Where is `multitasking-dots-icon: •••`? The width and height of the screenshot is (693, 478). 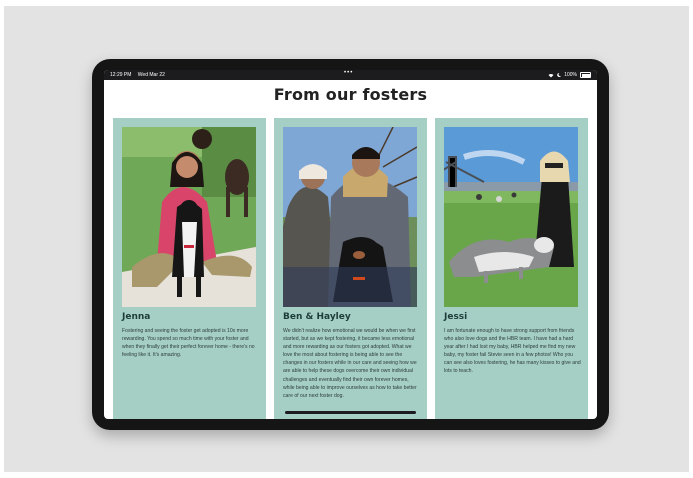 multitasking-dots-icon: ••• is located at coordinates (348, 73).